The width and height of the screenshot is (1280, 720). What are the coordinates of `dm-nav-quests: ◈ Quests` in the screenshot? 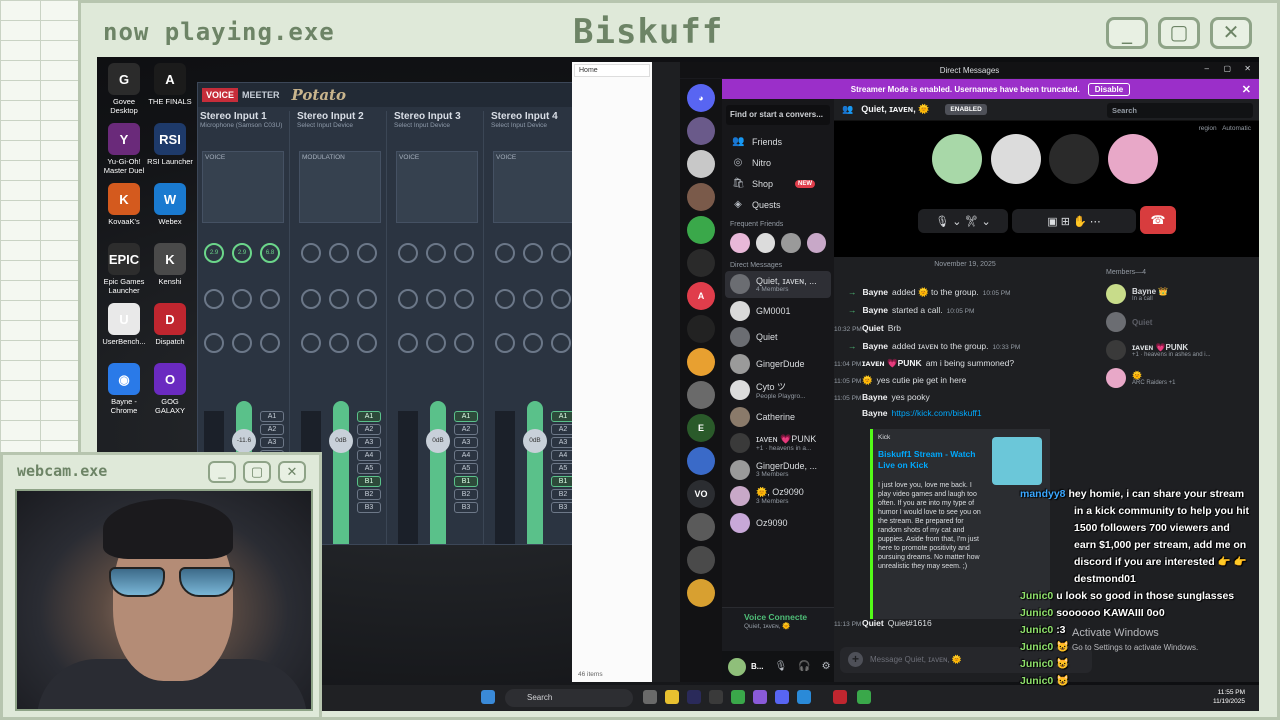 It's located at (778, 204).